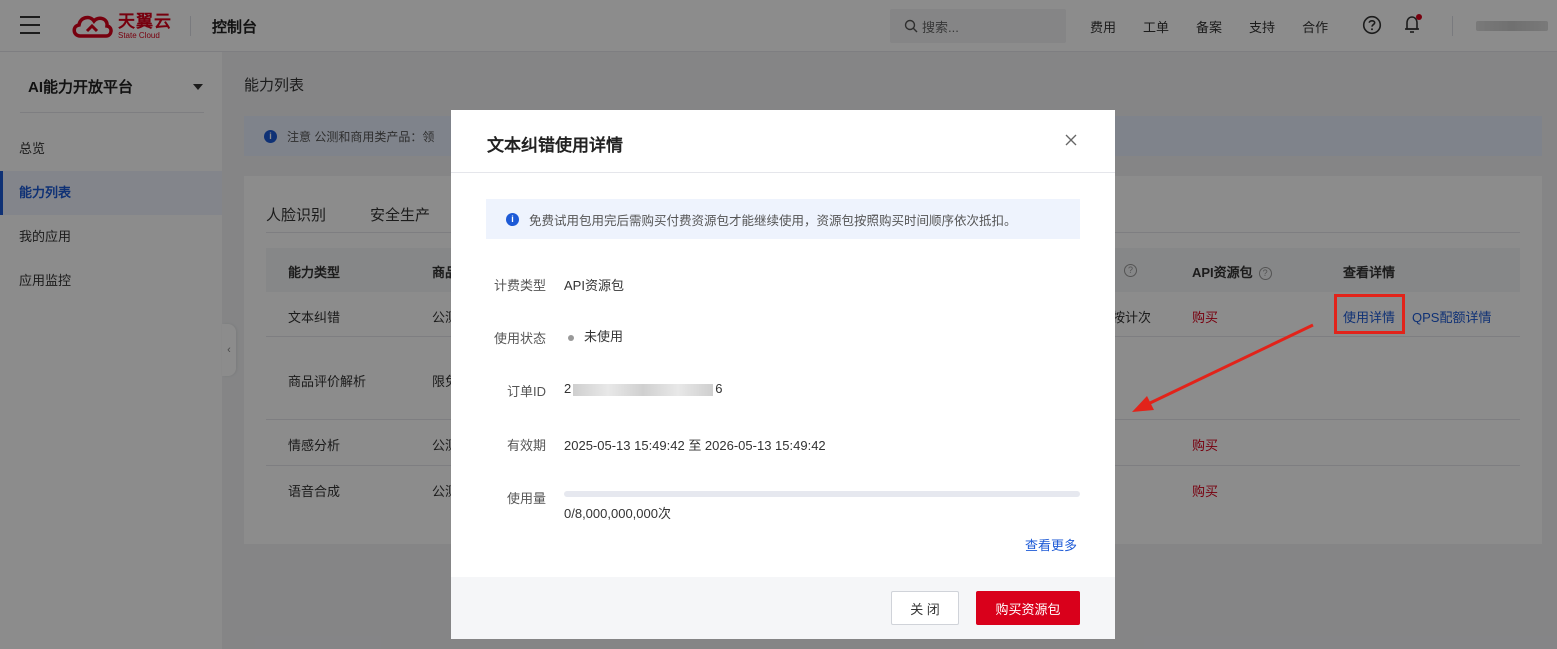  I want to click on dialog-header: 文本纠错使用详情, so click(783, 141).